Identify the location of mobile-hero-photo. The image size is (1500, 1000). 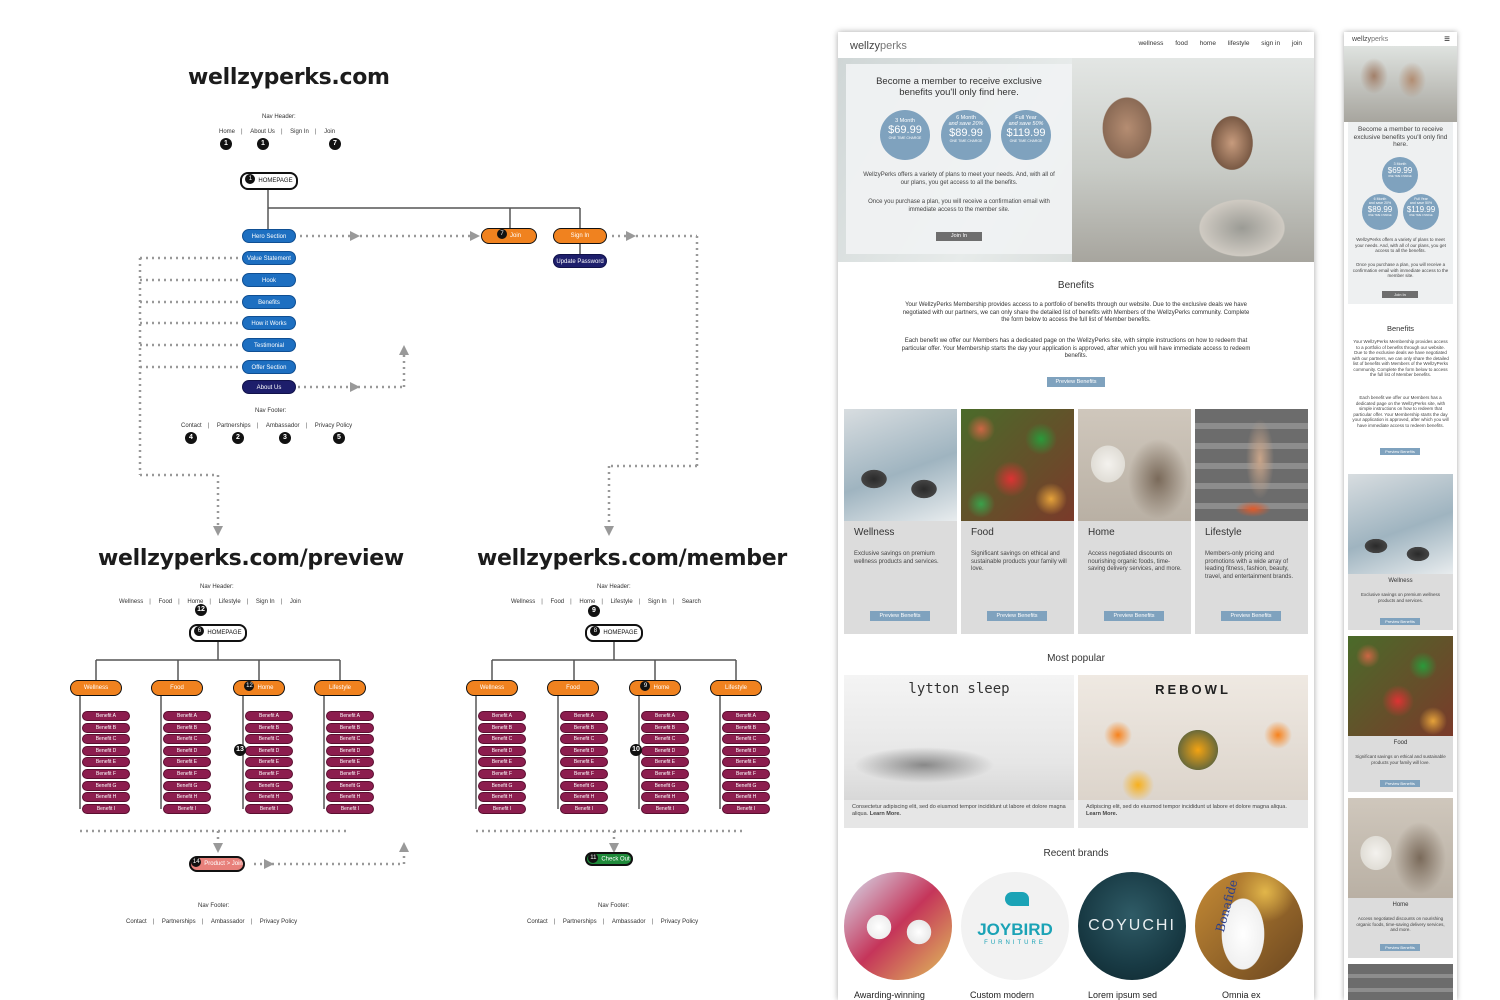
(1400, 84).